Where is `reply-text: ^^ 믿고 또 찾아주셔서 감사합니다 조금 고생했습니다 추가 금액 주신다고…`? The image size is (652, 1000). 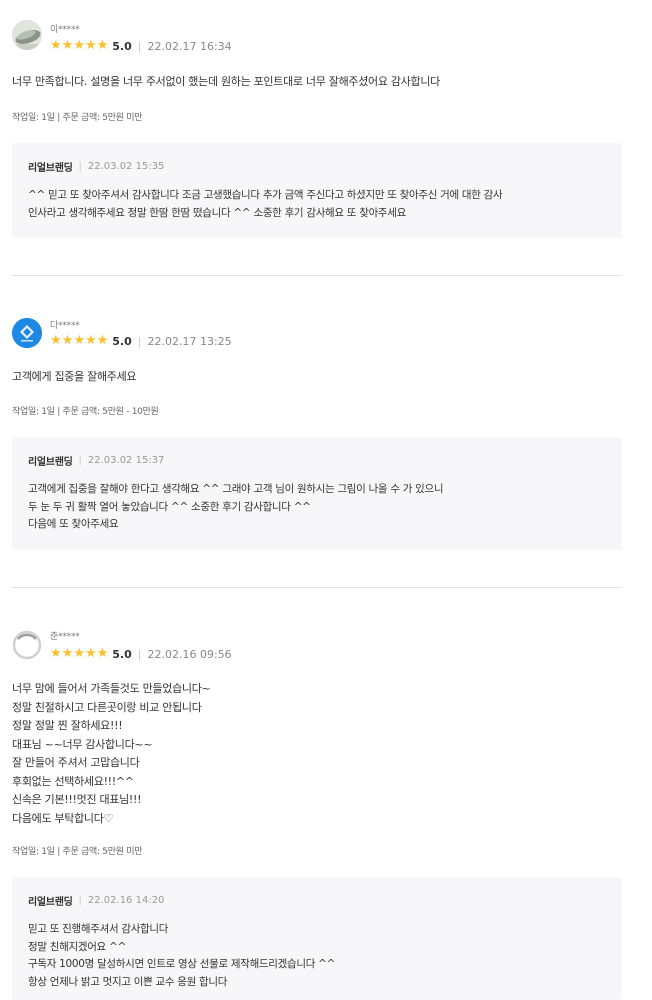 reply-text: ^^ 믿고 또 찾아주셔서 감사합니다 조금 고생했습니다 추가 금액 주신다고… is located at coordinates (265, 204).